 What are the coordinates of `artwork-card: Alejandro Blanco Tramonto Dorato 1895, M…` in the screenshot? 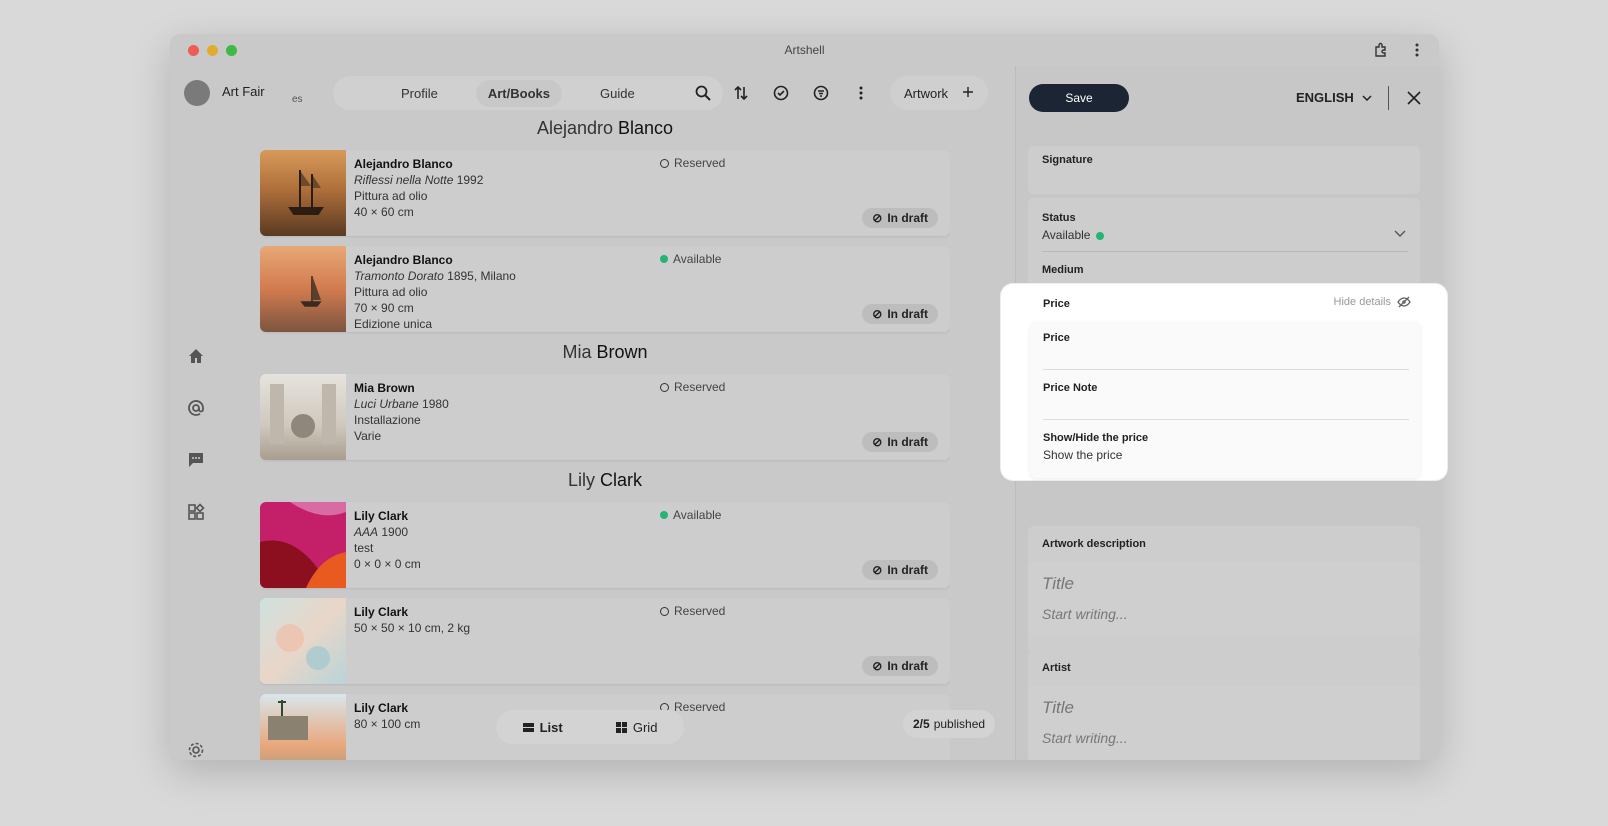 It's located at (605, 289).